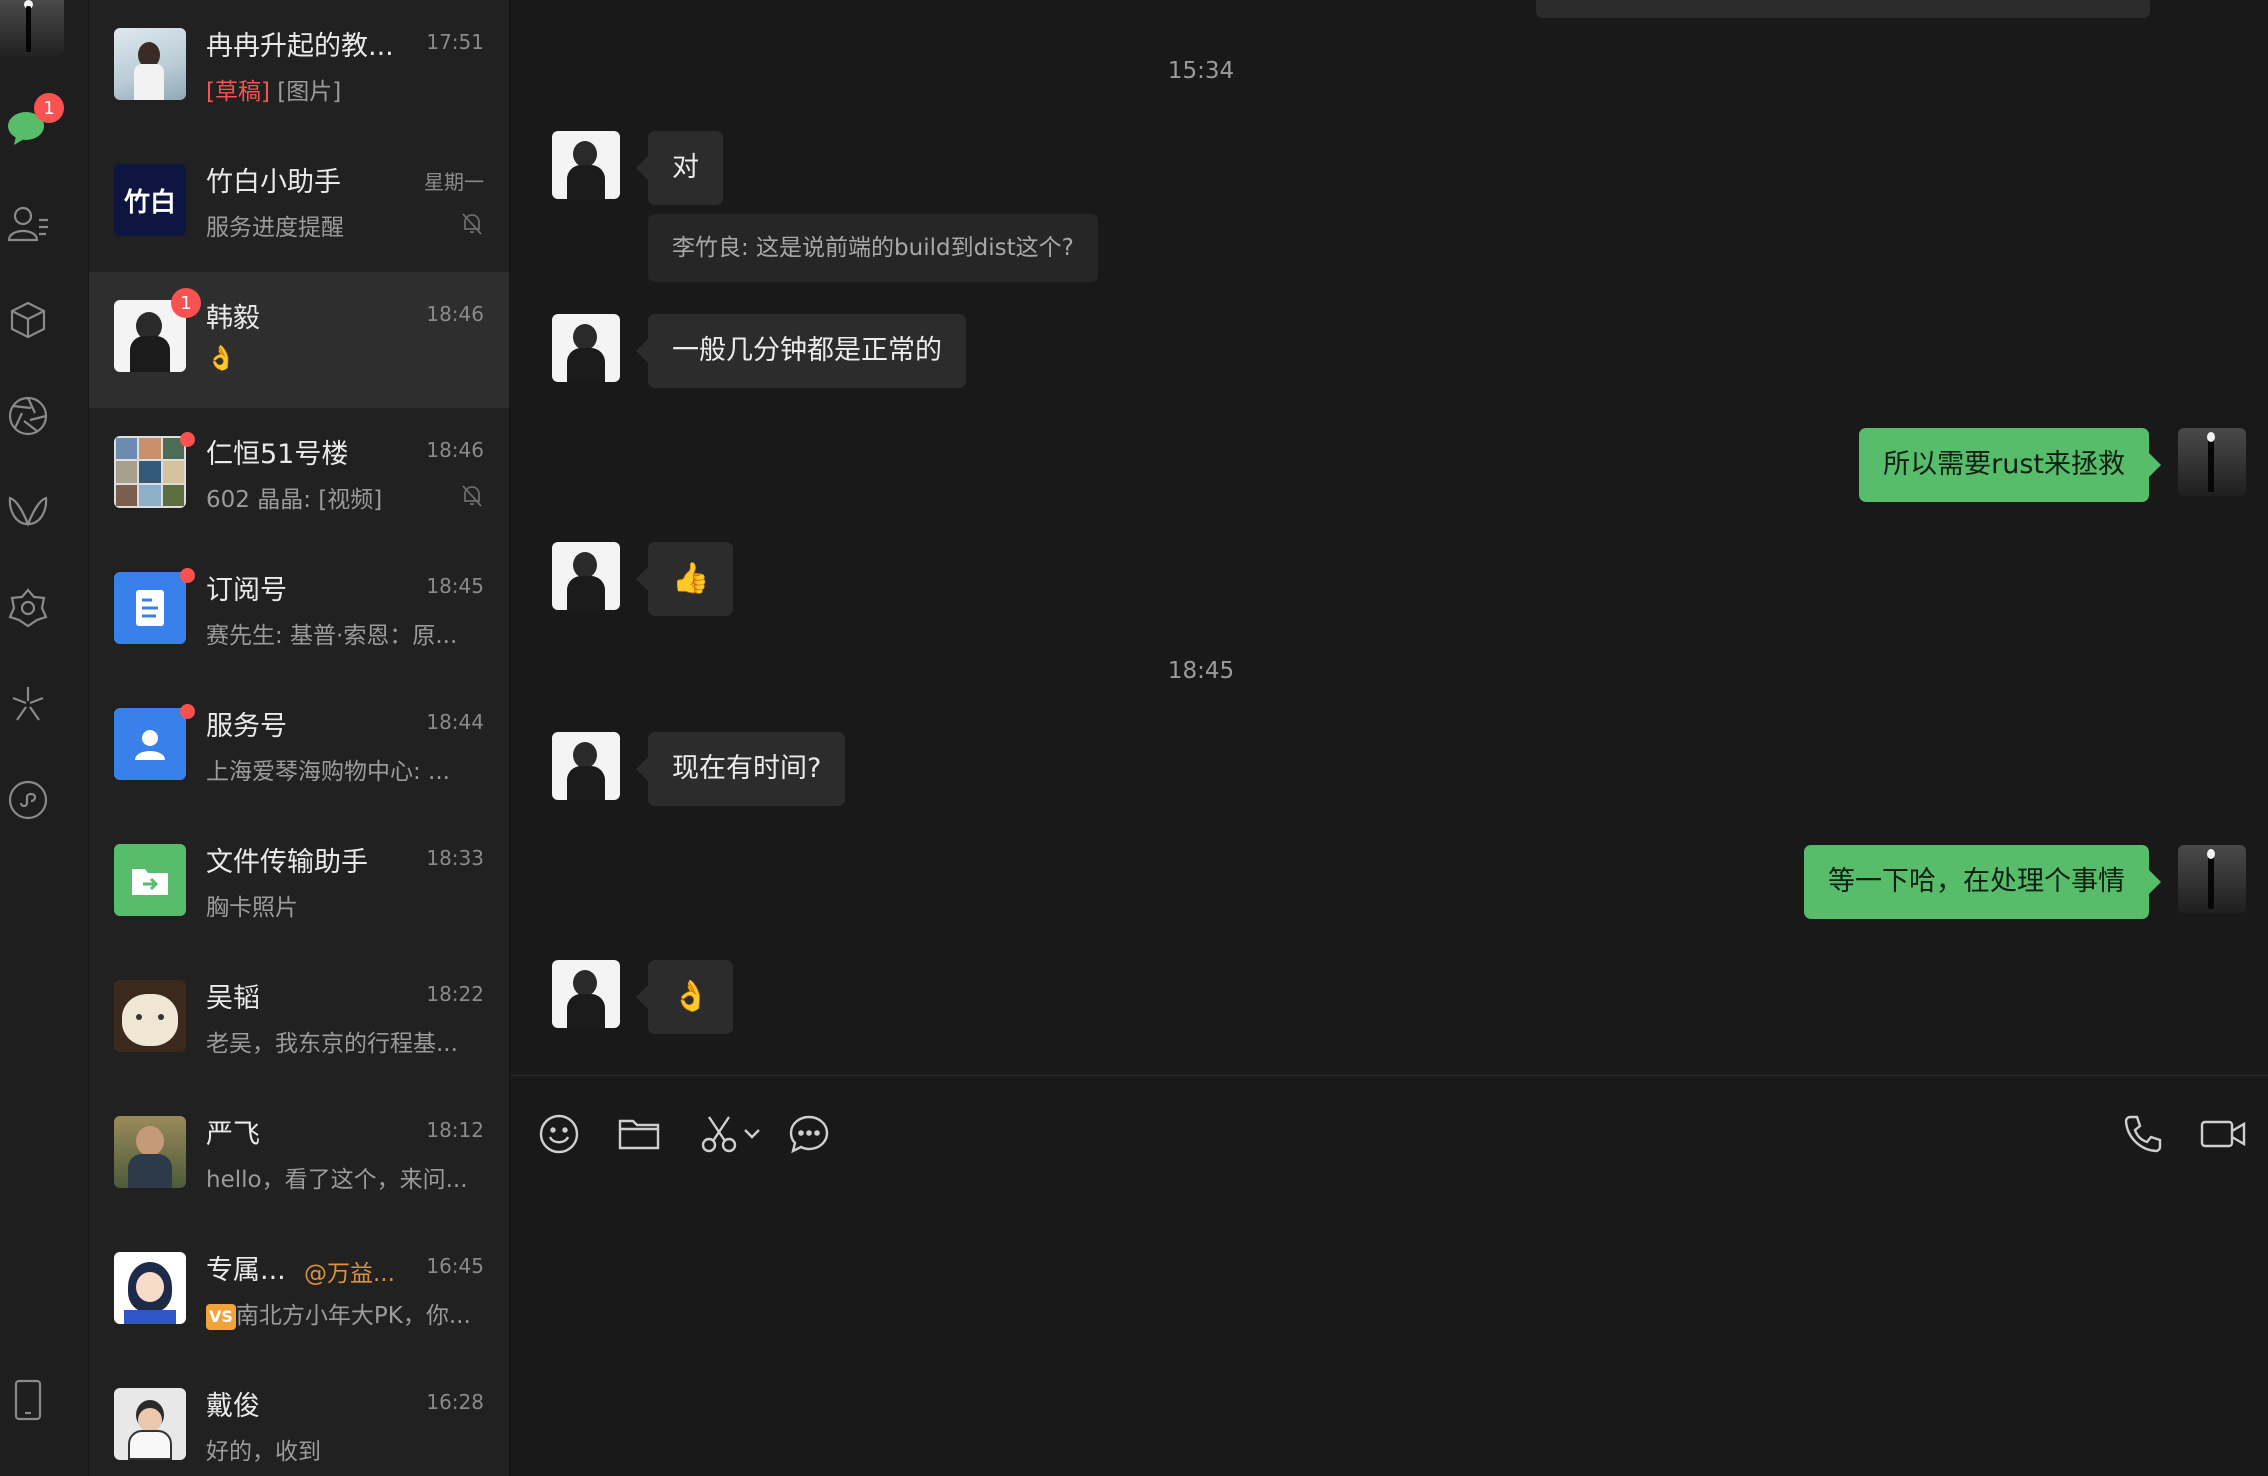 This screenshot has width=2268, height=1476. What do you see at coordinates (684, 997) in the screenshot?
I see `message-bubble: 👌` at bounding box center [684, 997].